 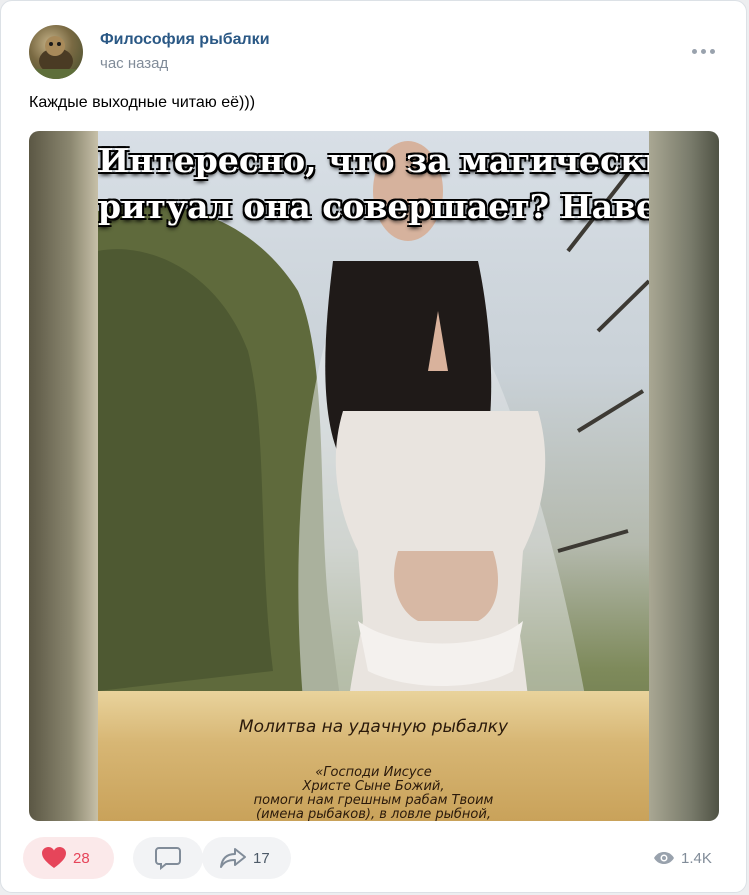 What do you see at coordinates (185, 40) in the screenshot?
I see `group-name-link: Философия рыбалки` at bounding box center [185, 40].